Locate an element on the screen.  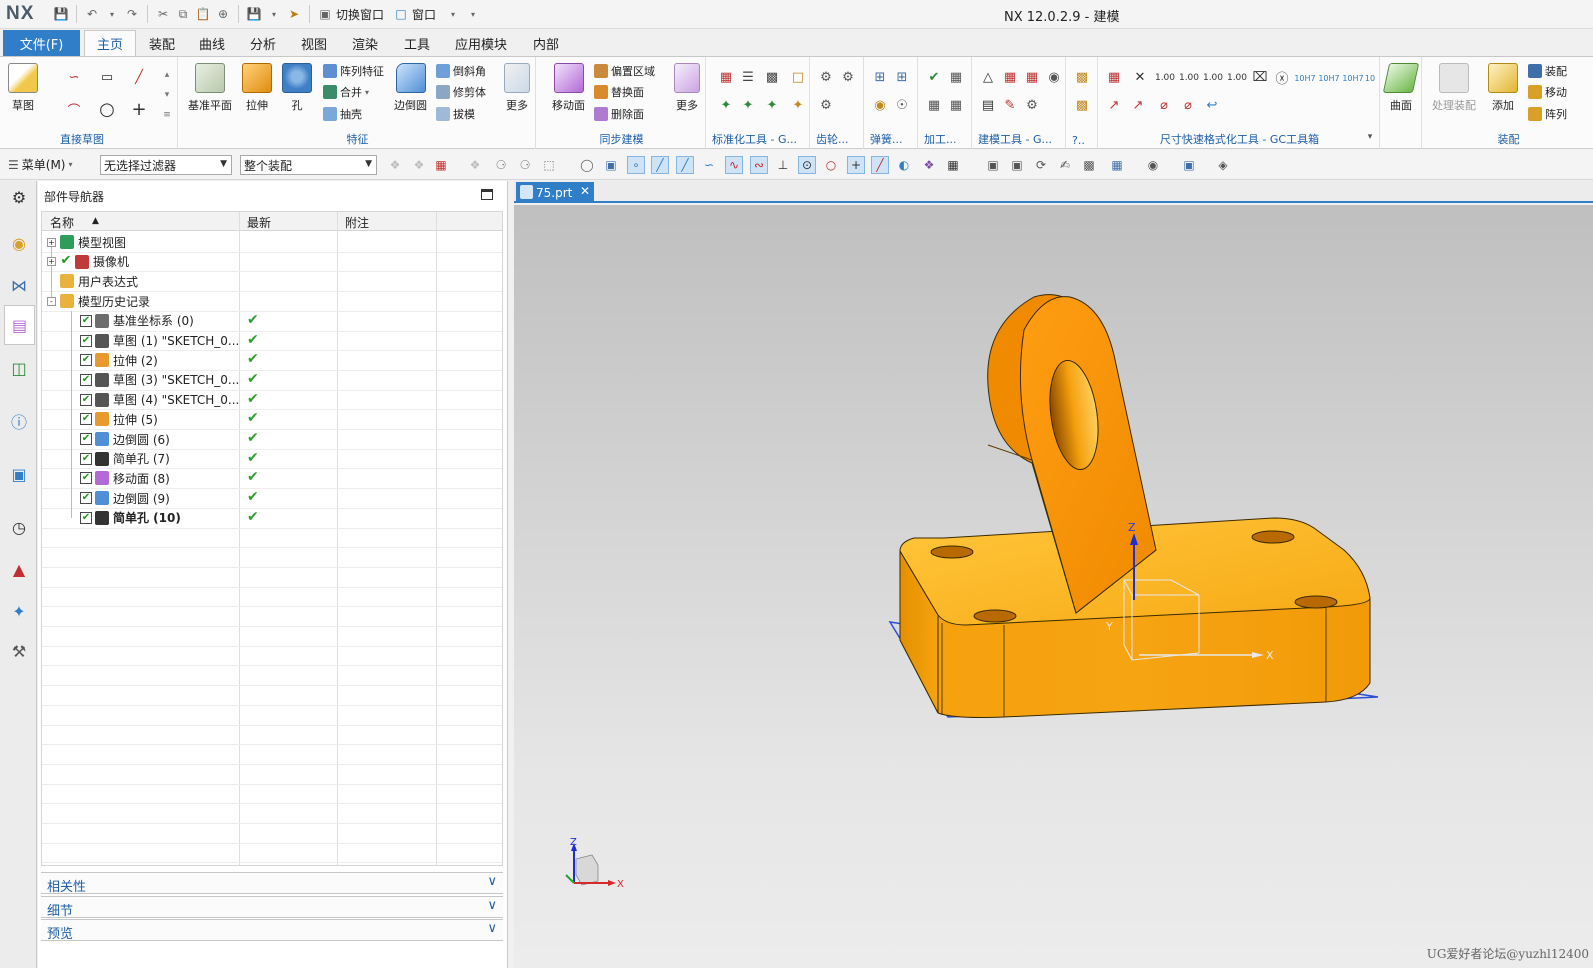
tab-home: 主页 is located at coordinates (110, 43).